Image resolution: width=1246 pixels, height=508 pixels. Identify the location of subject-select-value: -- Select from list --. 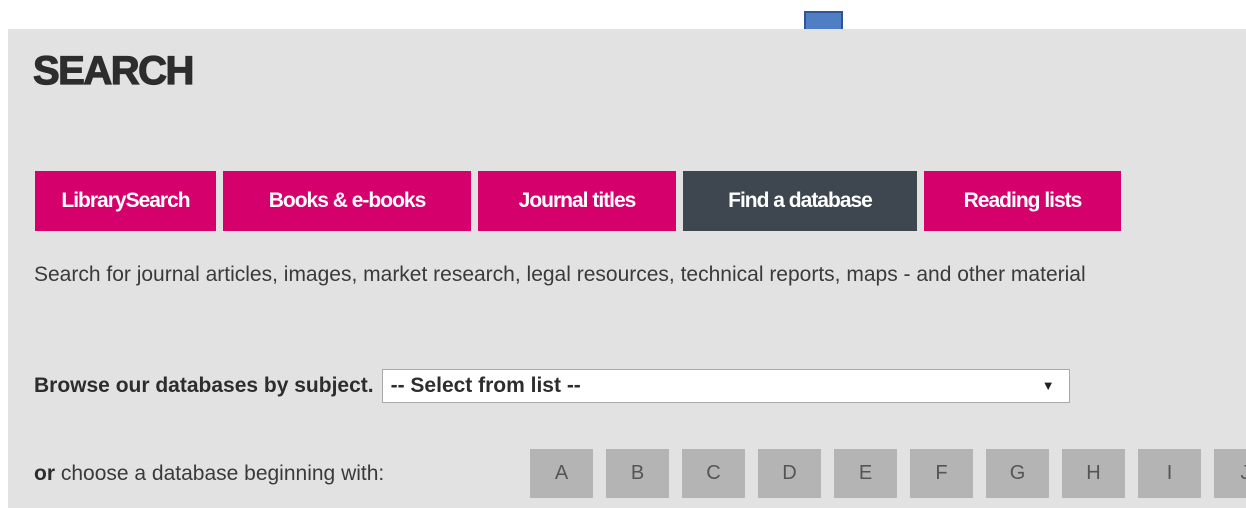
(485, 385).